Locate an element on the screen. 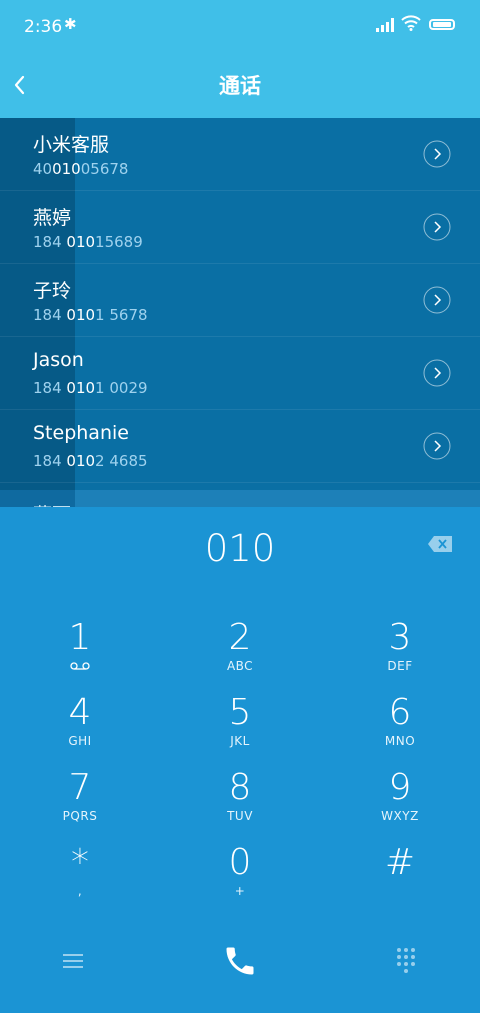 The image size is (480, 1013). contact-name: 燕婷 is located at coordinates (52, 218).